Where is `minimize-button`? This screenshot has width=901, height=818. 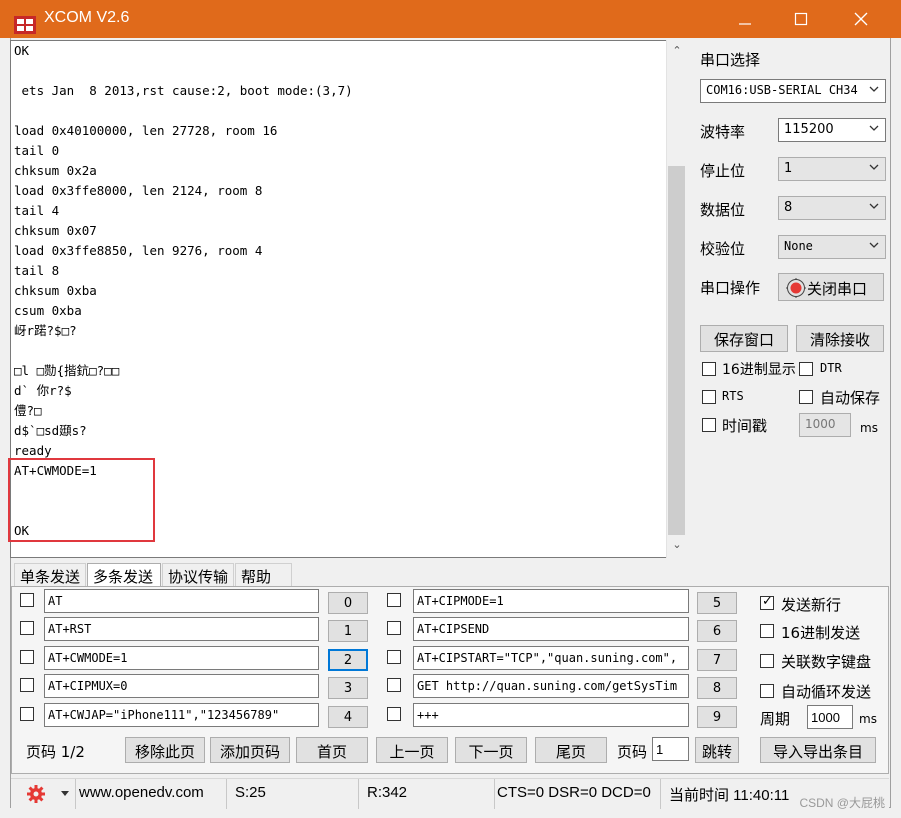 minimize-button is located at coordinates (745, 20).